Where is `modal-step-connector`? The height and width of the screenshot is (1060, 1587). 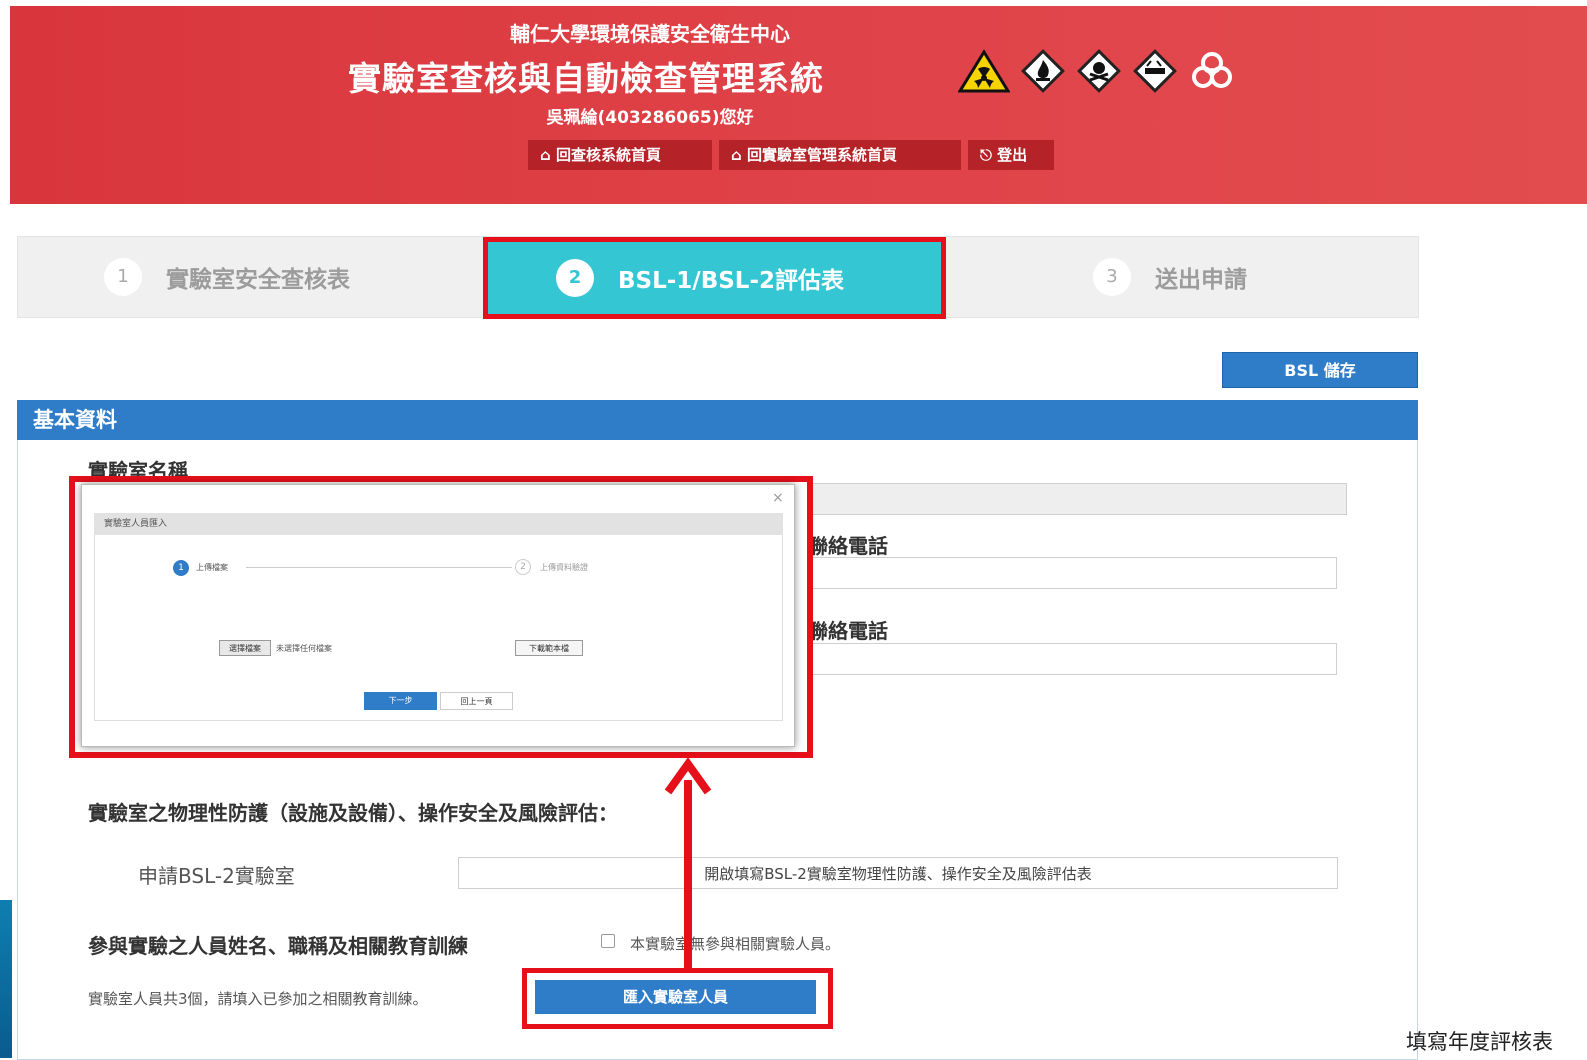
modal-step-connector is located at coordinates (379, 567).